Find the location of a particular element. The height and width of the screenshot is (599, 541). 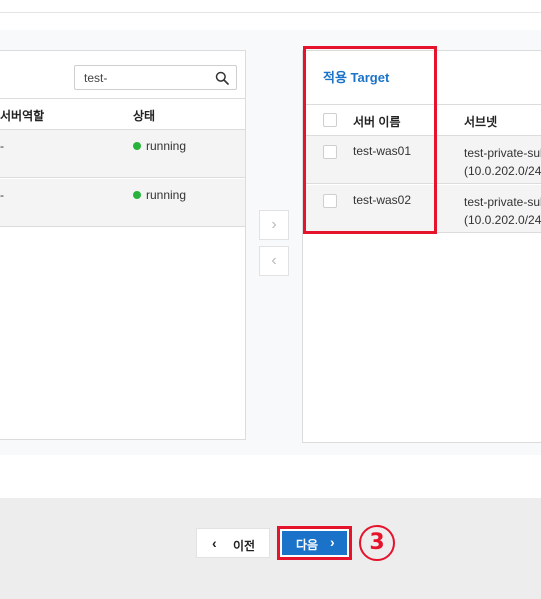

column-header-status: 상태 is located at coordinates (144, 116).